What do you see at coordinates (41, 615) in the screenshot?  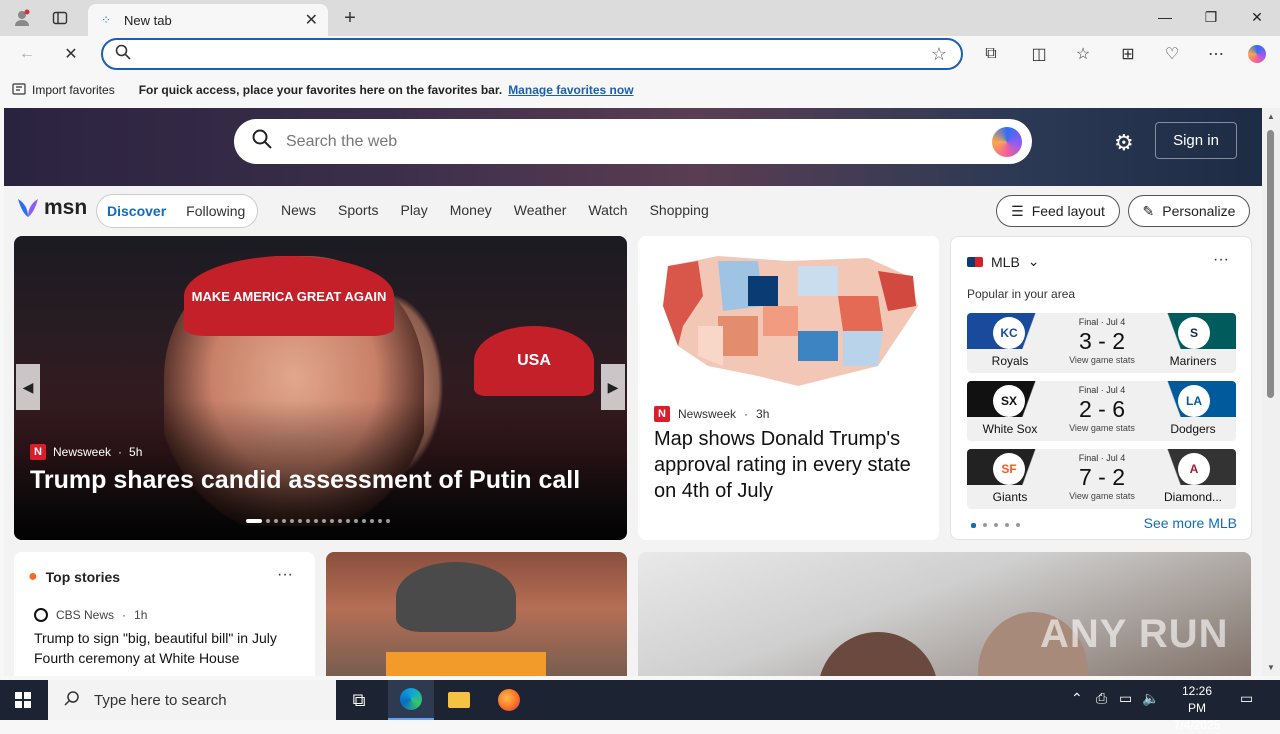 I see `cbs-logo-icon` at bounding box center [41, 615].